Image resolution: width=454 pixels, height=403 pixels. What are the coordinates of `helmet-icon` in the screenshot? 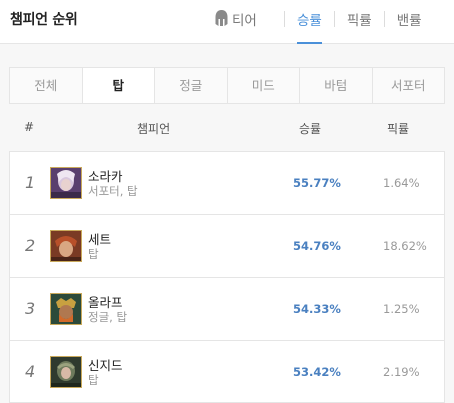 It's located at (221, 18).